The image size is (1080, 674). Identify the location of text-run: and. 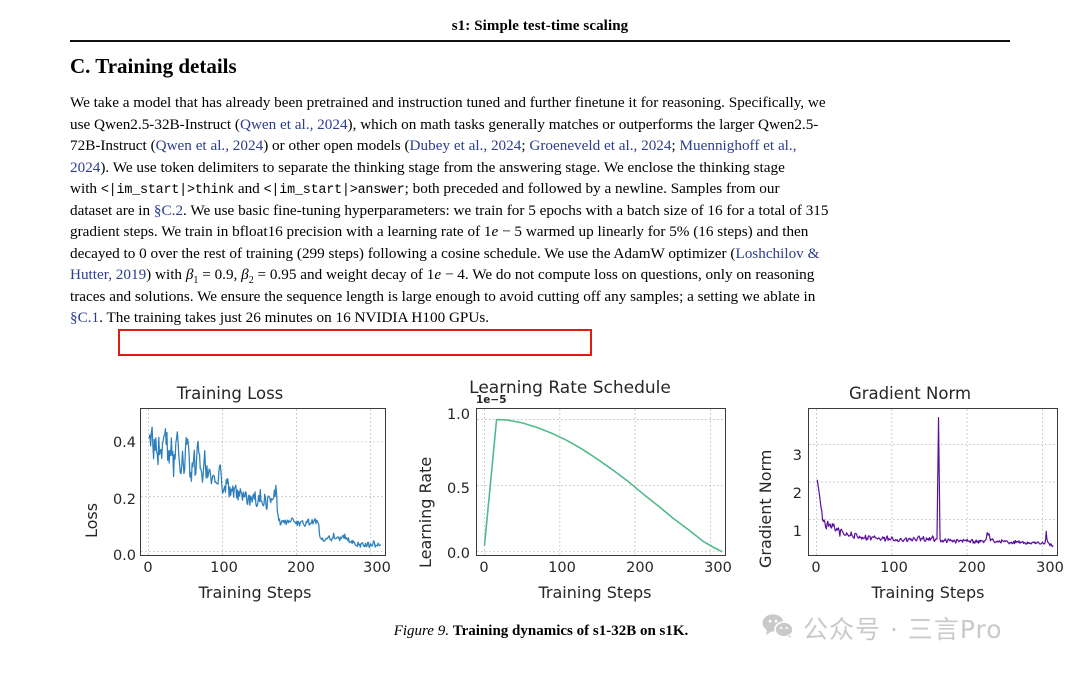
(249, 188).